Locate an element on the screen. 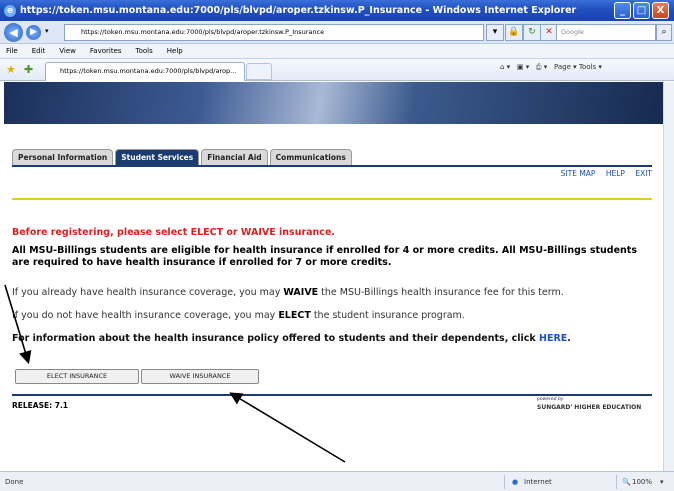  yellow-divider is located at coordinates (332, 199).